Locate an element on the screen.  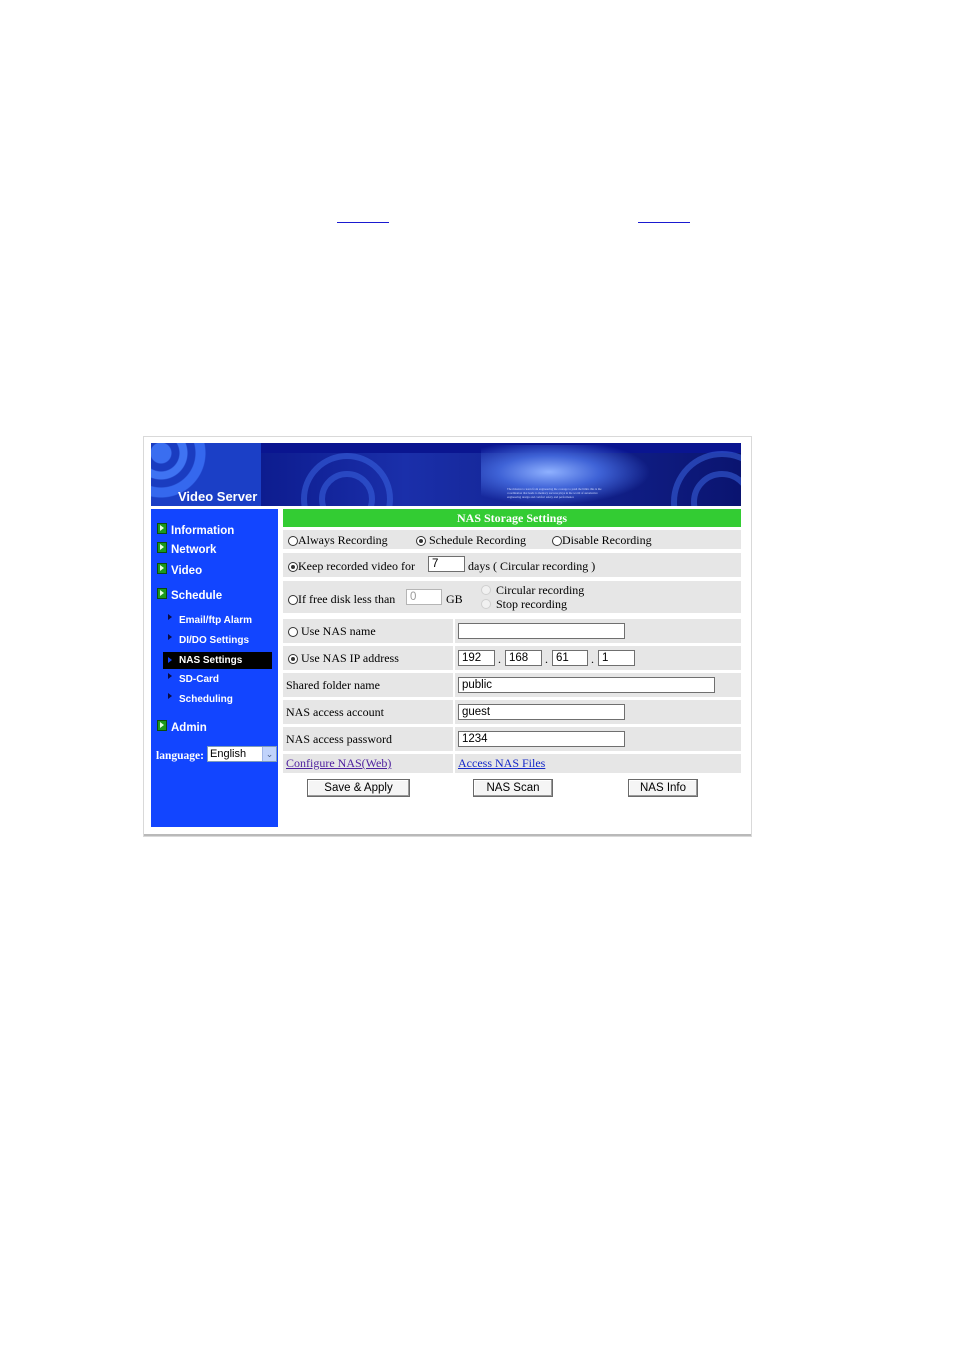
sidebar-subitem-email-ftp-alarm: Email/ftp Alarm is located at coordinates (210, 620).